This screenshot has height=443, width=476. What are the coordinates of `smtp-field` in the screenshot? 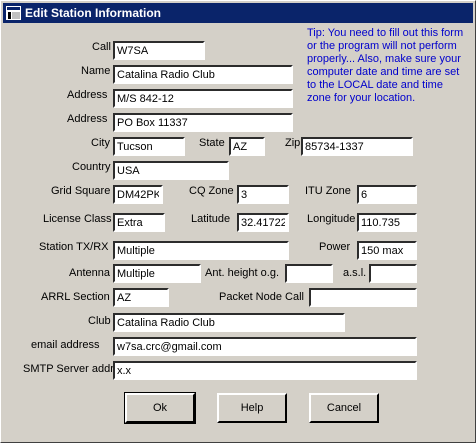 It's located at (265, 370).